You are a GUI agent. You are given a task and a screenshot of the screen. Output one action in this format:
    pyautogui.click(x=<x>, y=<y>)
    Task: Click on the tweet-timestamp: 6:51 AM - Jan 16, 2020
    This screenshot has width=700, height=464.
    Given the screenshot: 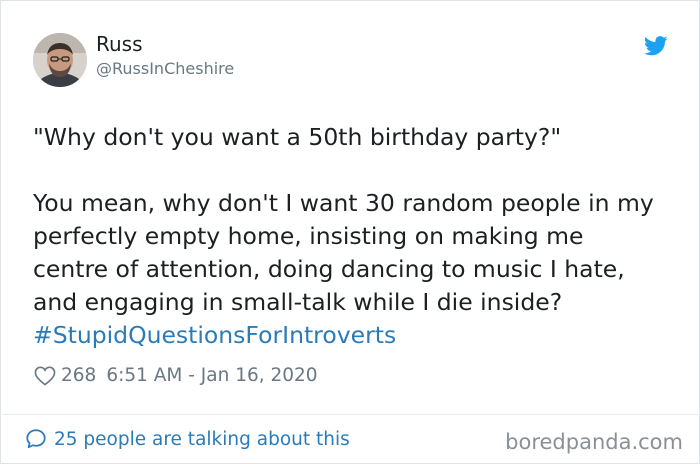 What is the action you would take?
    pyautogui.click(x=211, y=375)
    